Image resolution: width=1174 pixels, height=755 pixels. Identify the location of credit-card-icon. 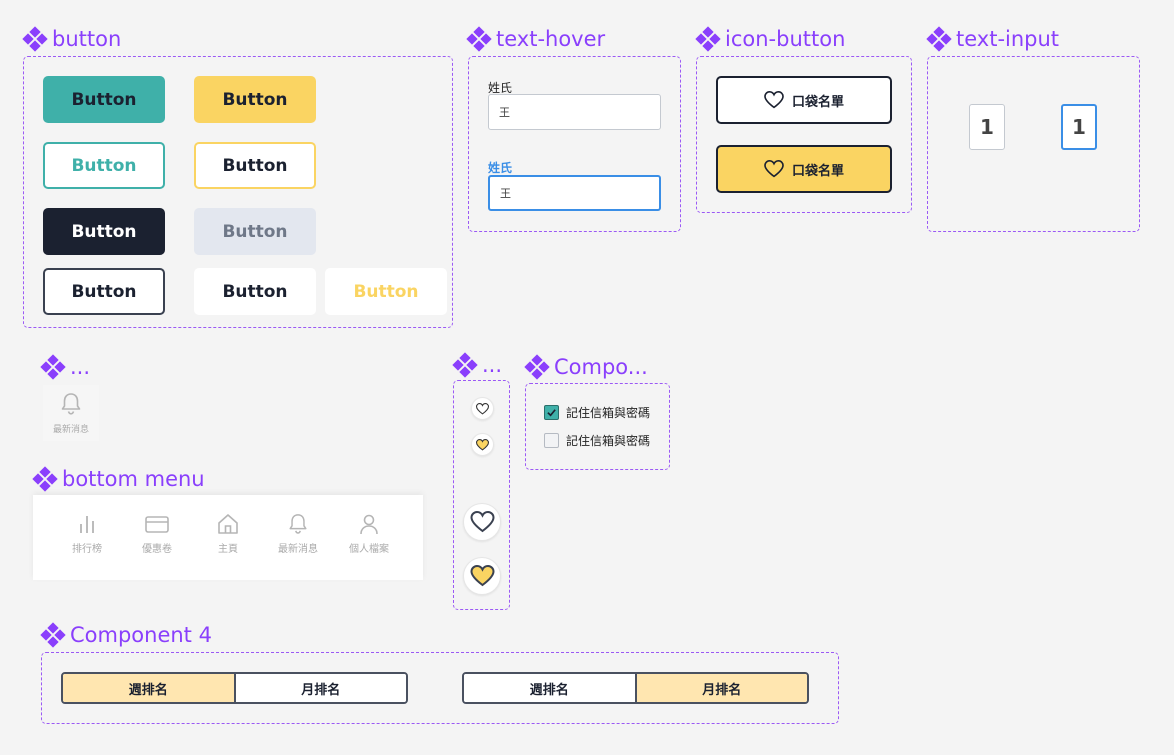
(157, 524).